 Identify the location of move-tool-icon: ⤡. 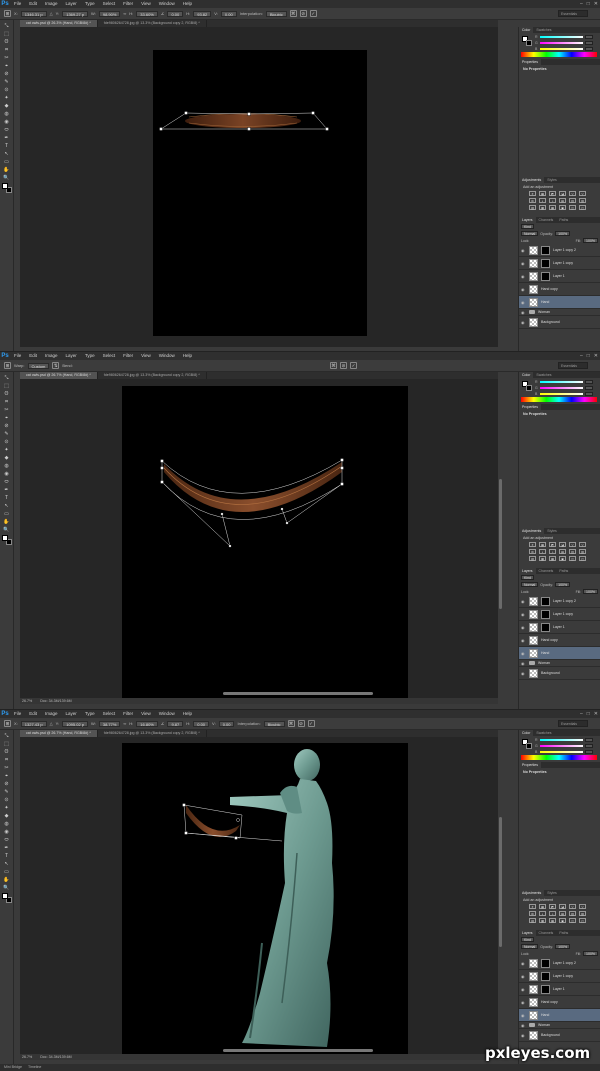
(7, 736).